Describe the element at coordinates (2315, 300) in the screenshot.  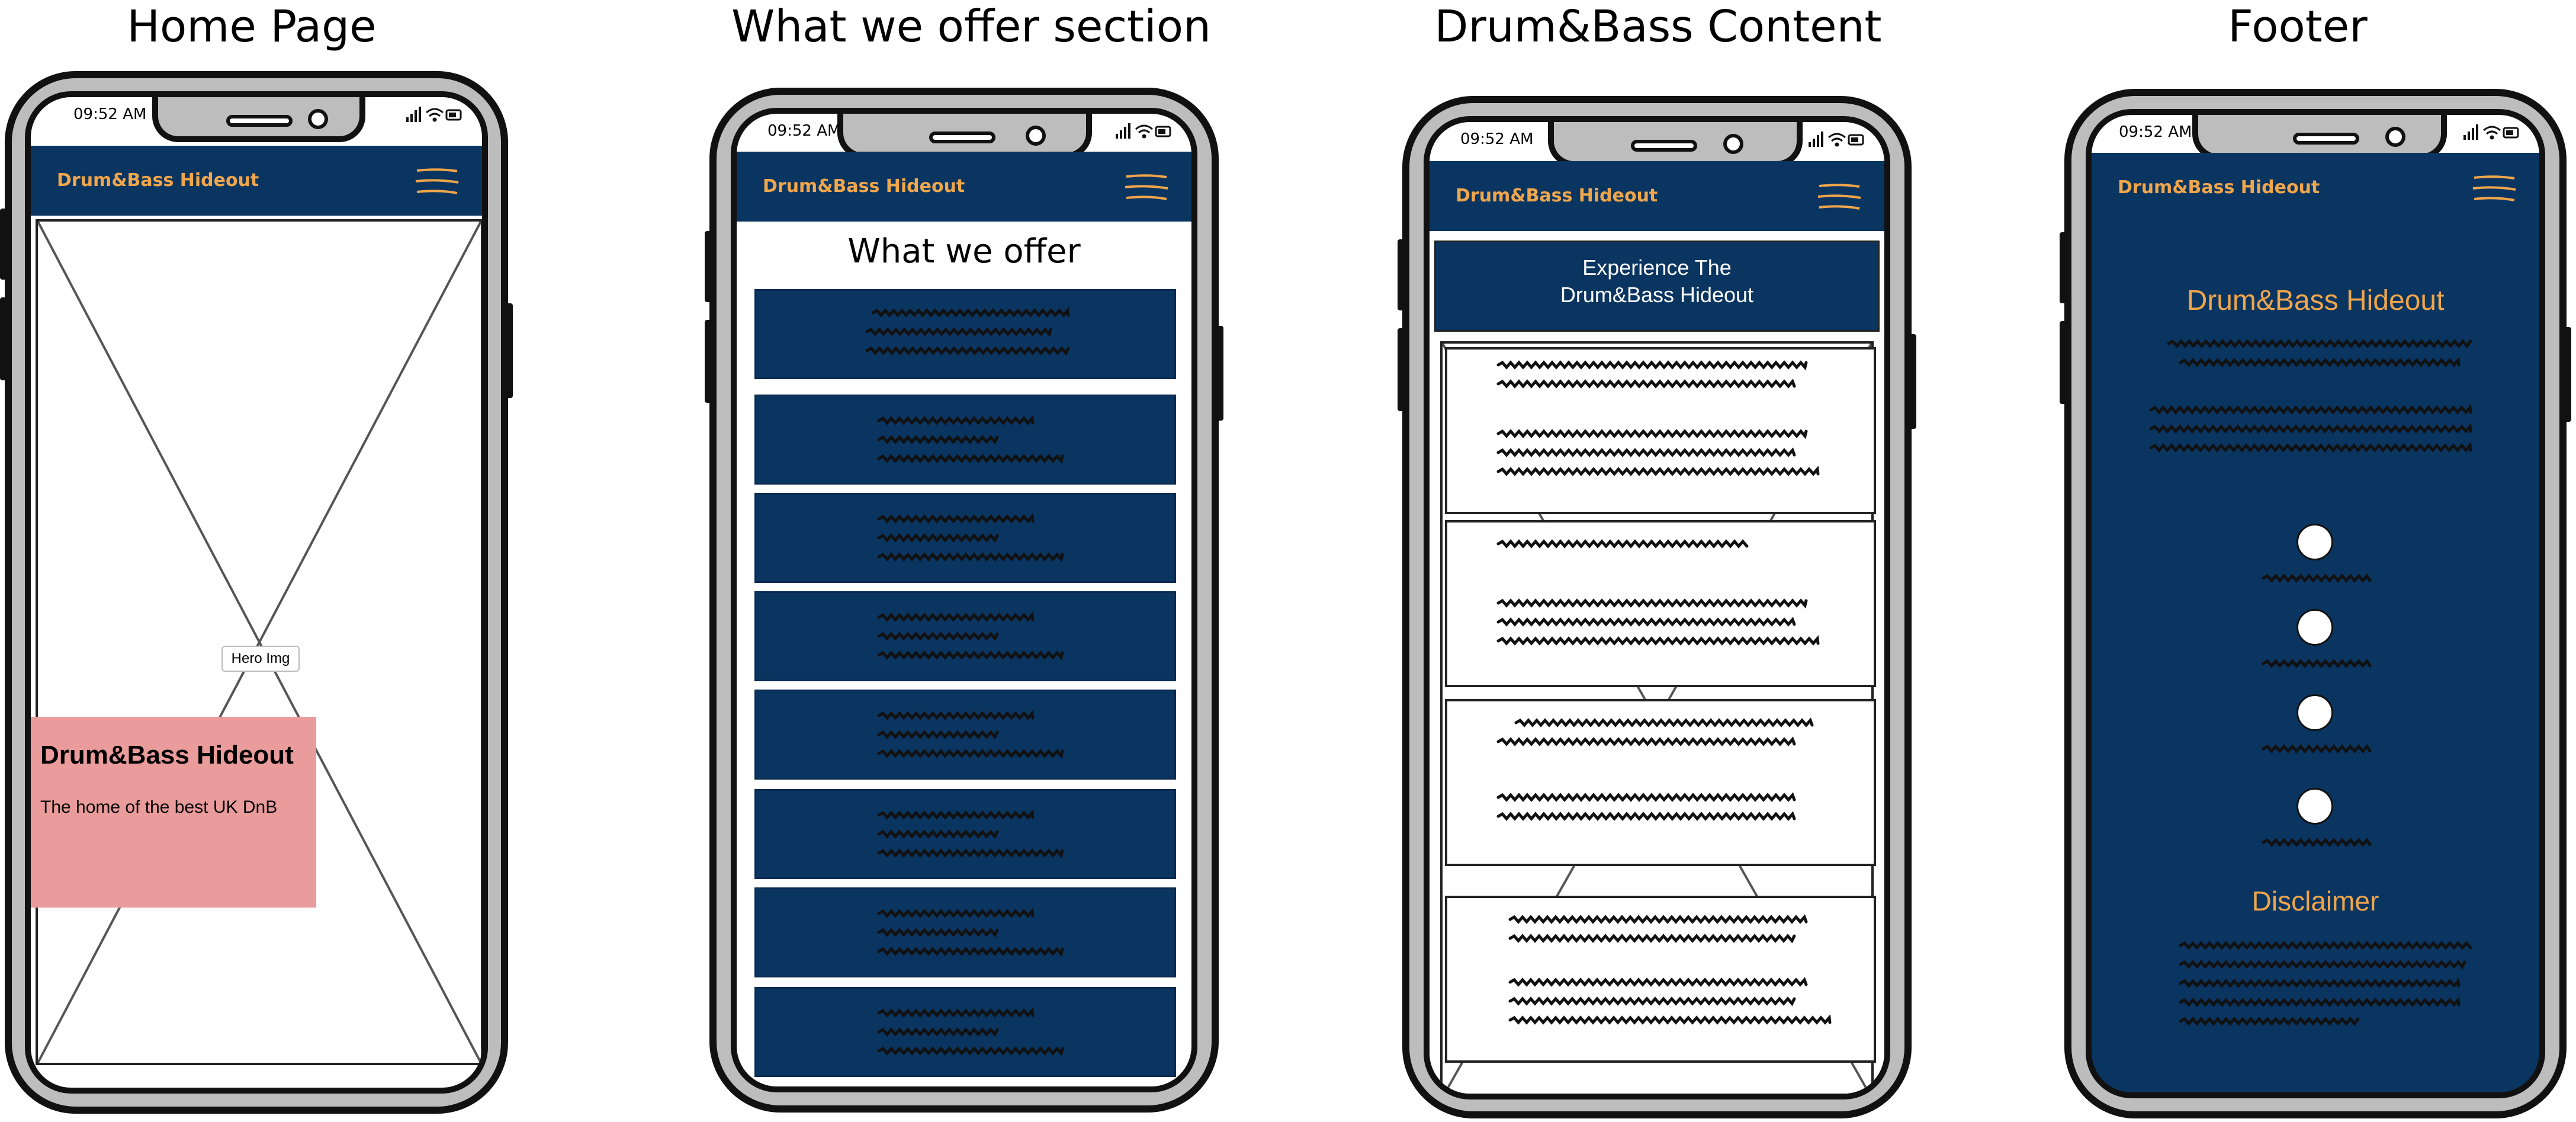
I see `footer-title: Drum&Bass Hideout` at that location.